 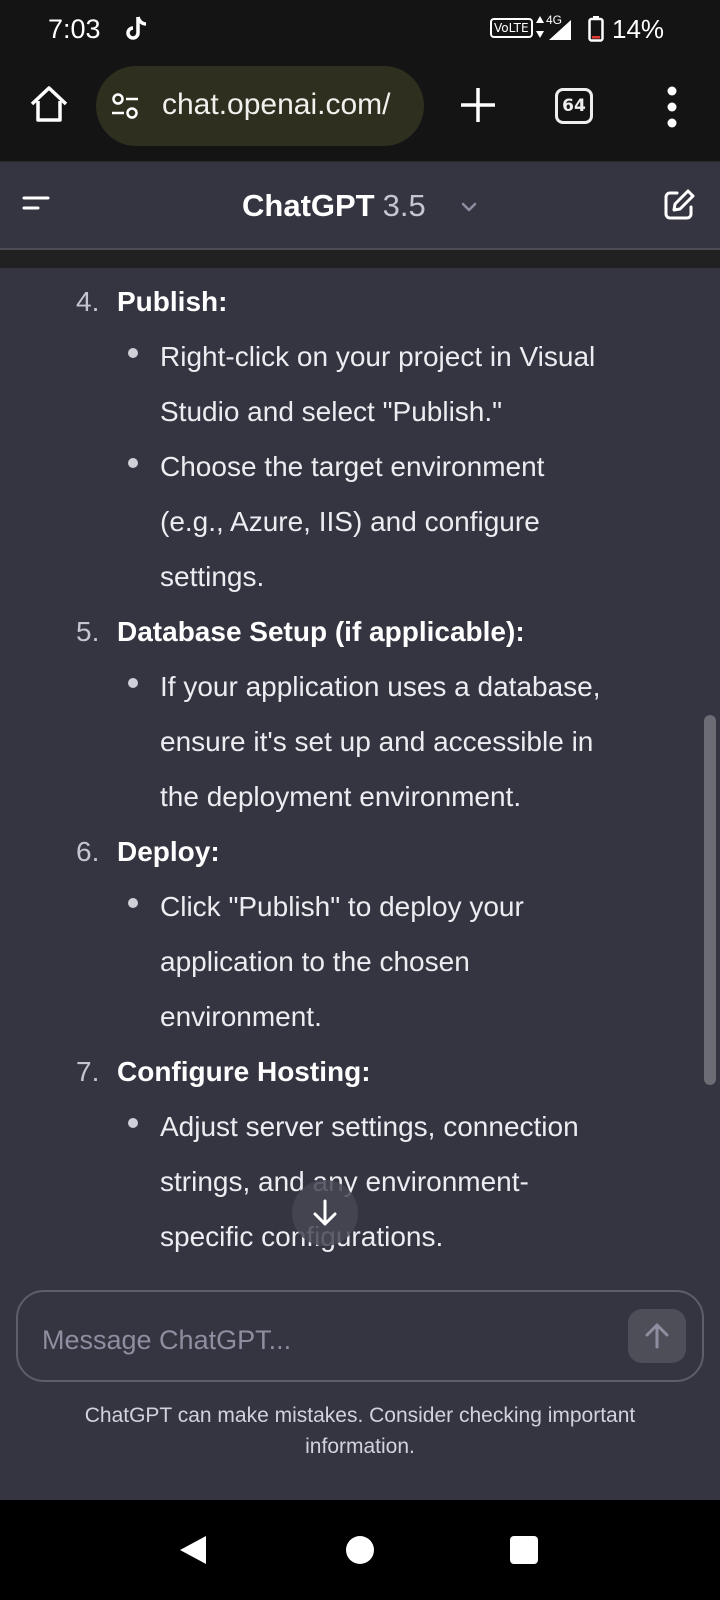 What do you see at coordinates (478, 105) in the screenshot?
I see `new-tab-plus-icon` at bounding box center [478, 105].